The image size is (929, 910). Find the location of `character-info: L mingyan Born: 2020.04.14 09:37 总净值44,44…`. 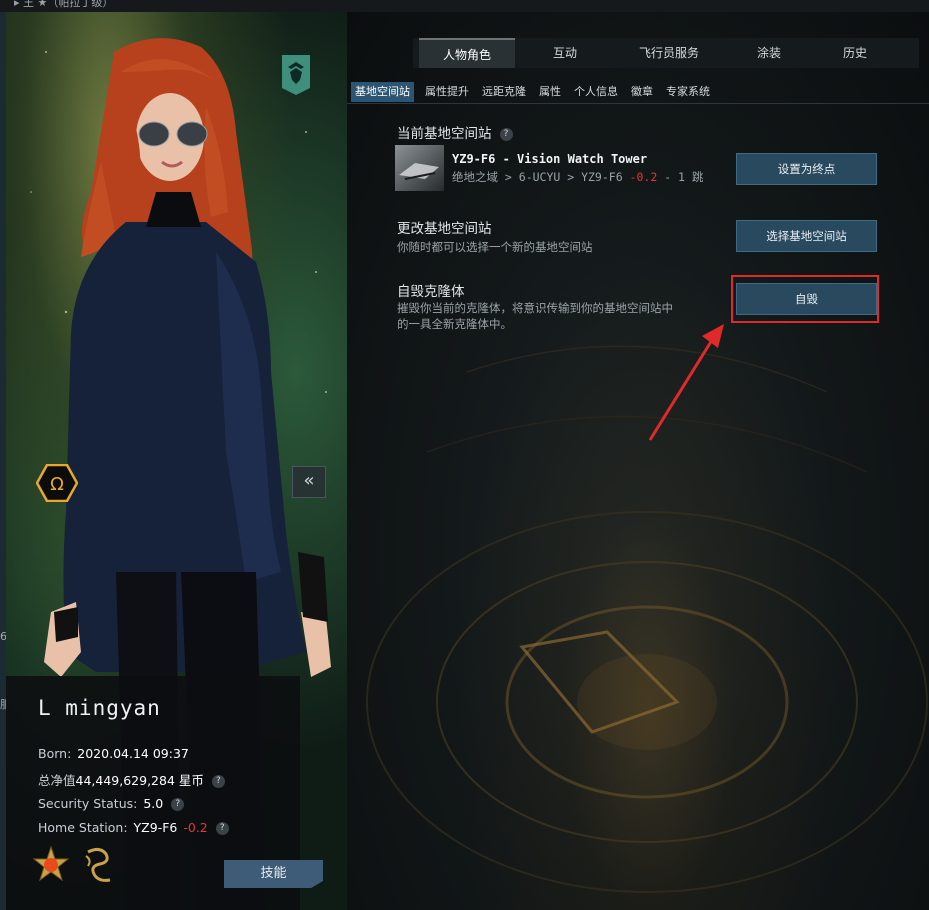

character-info: L mingyan Born: 2020.04.14 09:37 总净值44,44… is located at coordinates (164, 793).